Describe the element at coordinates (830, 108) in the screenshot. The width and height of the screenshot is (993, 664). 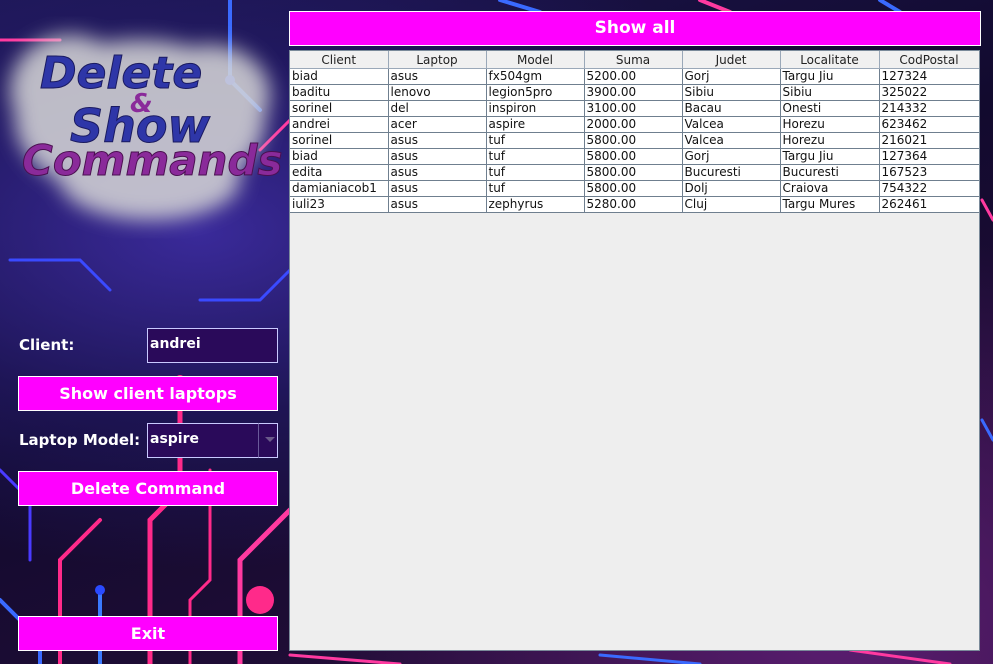
I see `table-cell: Onesti` at that location.